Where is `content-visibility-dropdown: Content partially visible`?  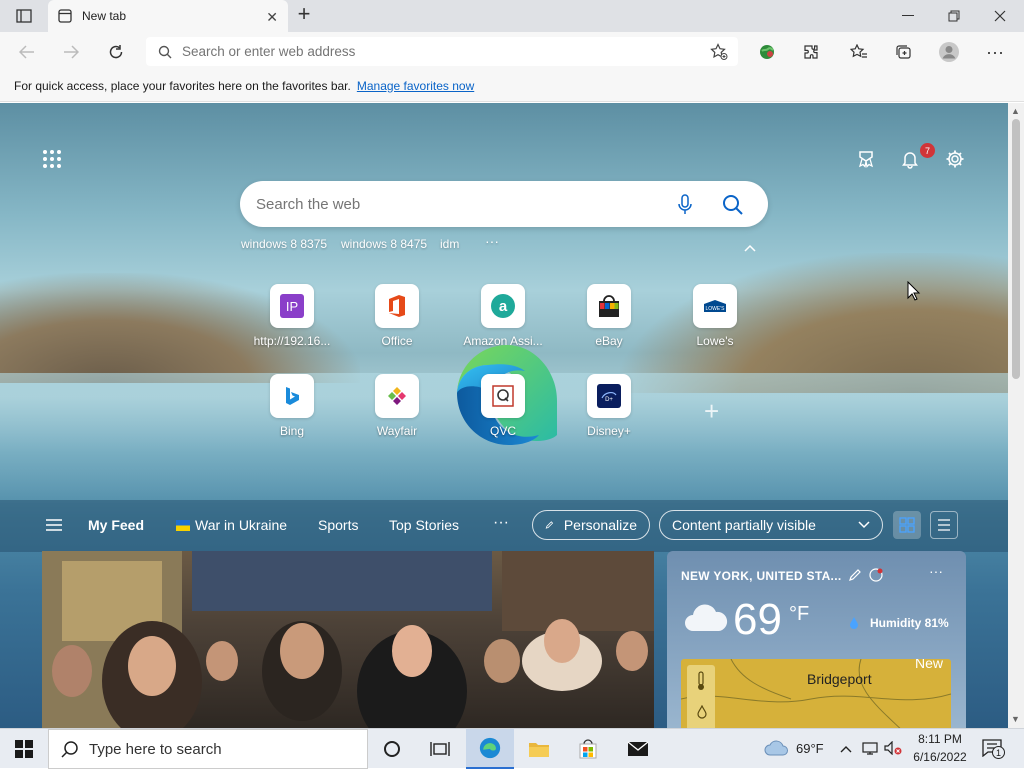 content-visibility-dropdown: Content partially visible is located at coordinates (771, 525).